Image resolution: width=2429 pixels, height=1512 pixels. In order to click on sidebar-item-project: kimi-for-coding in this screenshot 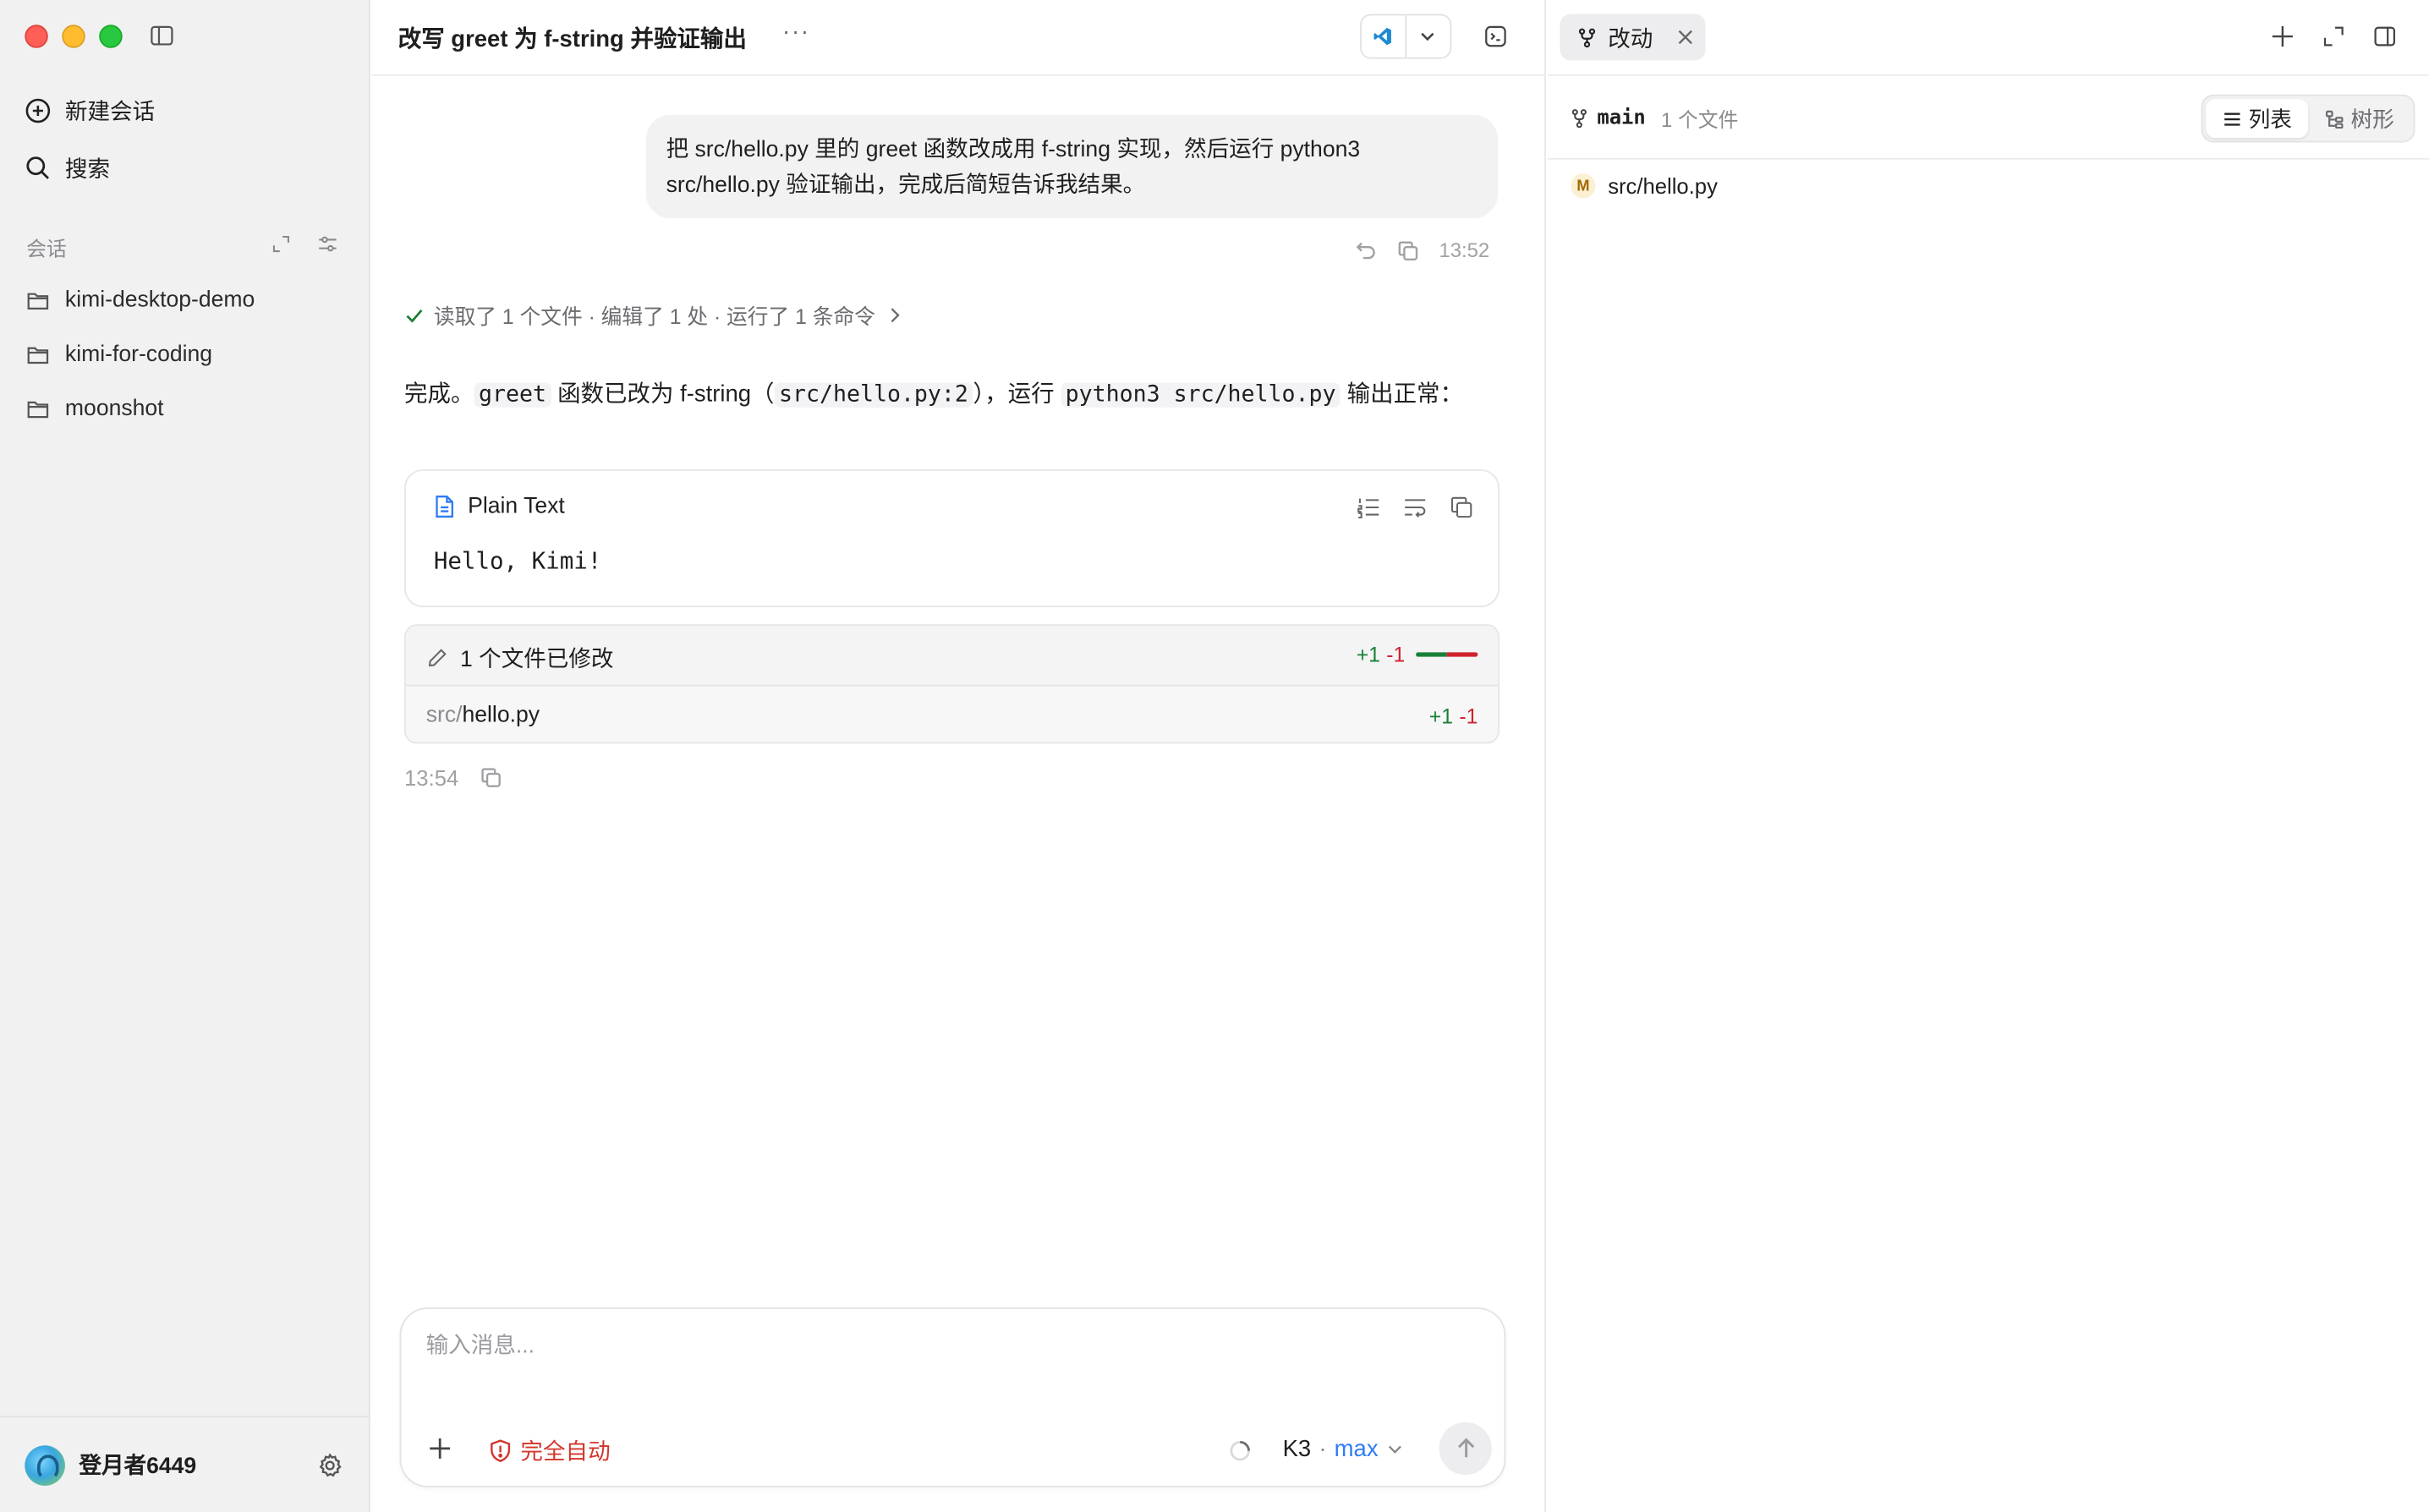, I will do `click(119, 354)`.